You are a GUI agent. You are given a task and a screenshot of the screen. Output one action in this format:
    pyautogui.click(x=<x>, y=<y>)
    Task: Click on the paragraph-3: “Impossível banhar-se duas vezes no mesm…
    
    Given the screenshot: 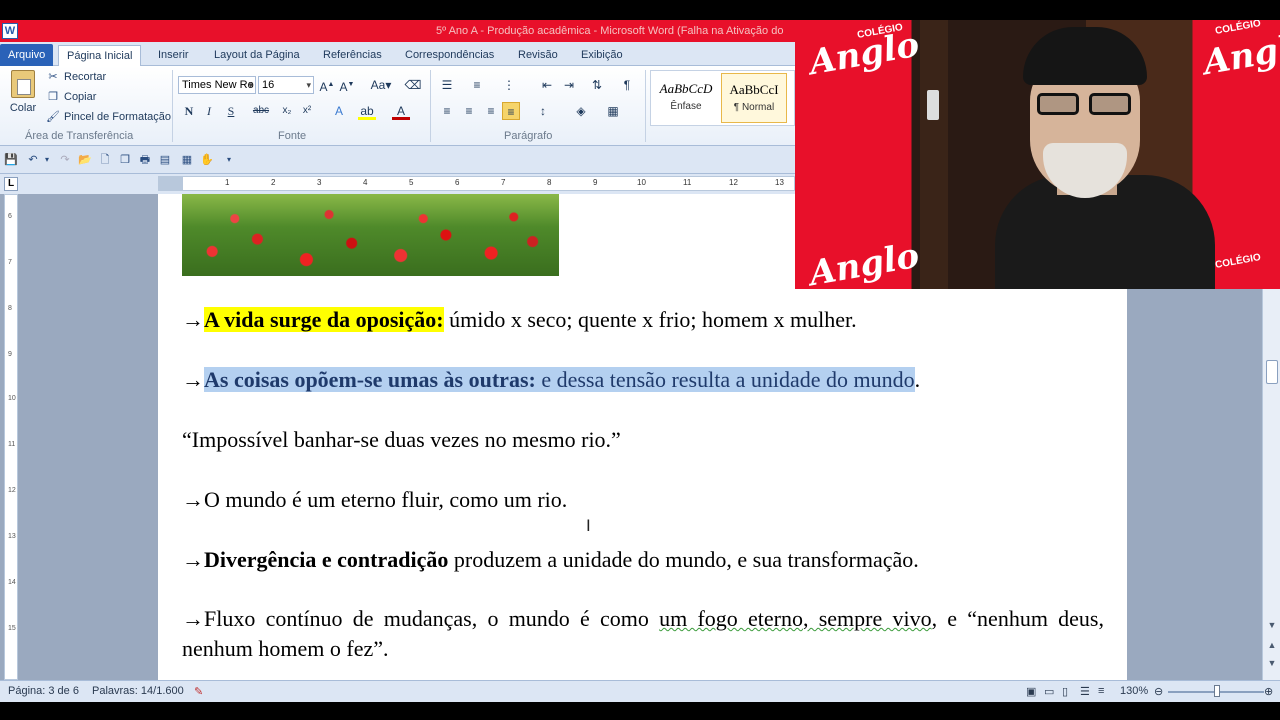 What is the action you would take?
    pyautogui.click(x=643, y=440)
    